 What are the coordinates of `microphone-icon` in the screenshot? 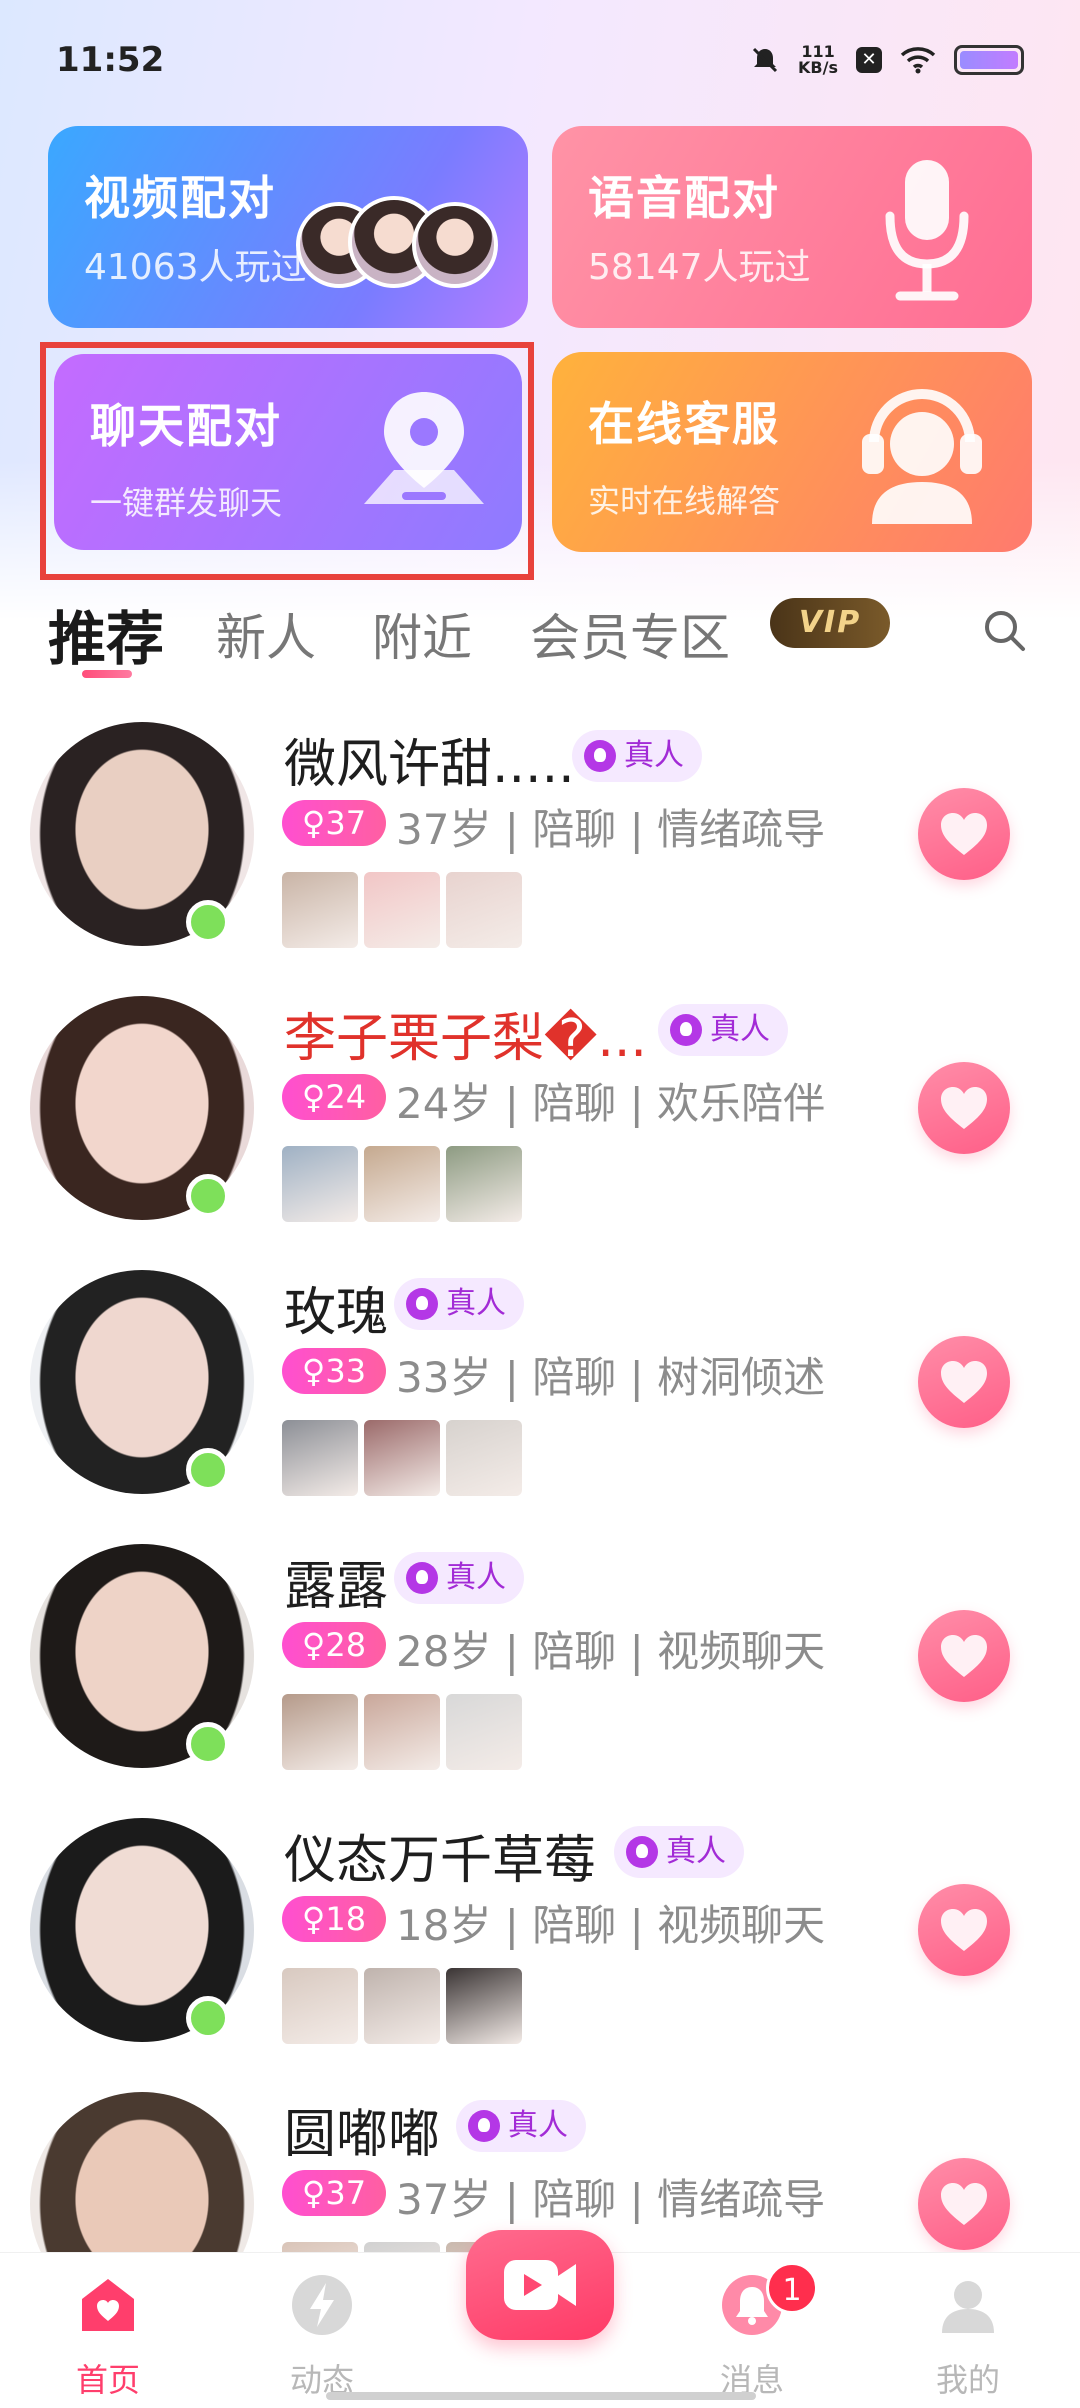 It's located at (927, 230).